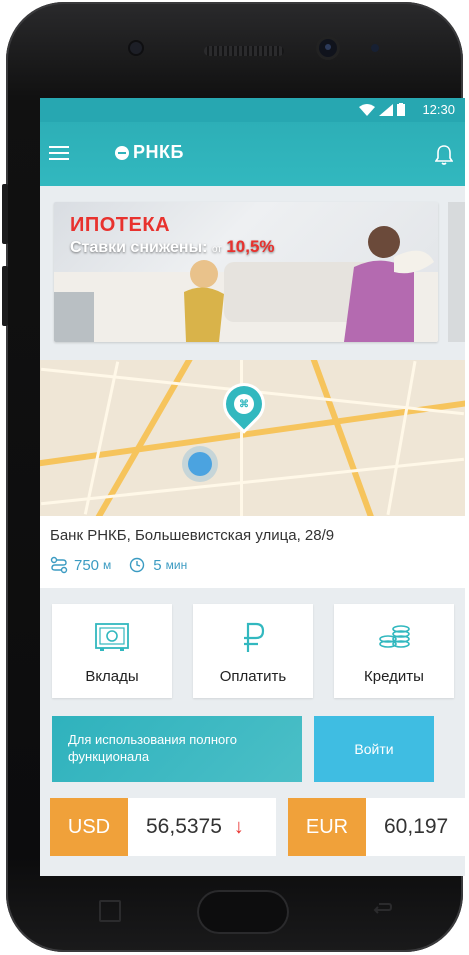 The width and height of the screenshot is (469, 955). I want to click on branch-distance-unit: м, so click(107, 565).